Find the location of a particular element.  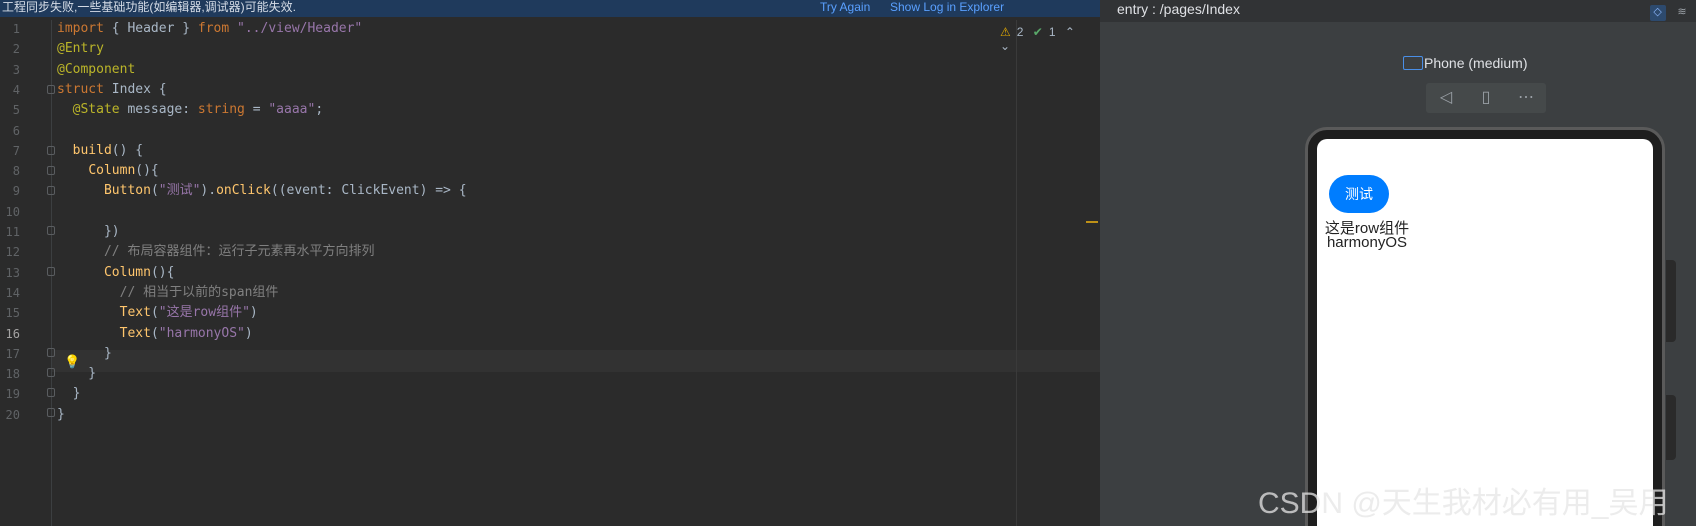

line-number: 4 is located at coordinates (16, 89).